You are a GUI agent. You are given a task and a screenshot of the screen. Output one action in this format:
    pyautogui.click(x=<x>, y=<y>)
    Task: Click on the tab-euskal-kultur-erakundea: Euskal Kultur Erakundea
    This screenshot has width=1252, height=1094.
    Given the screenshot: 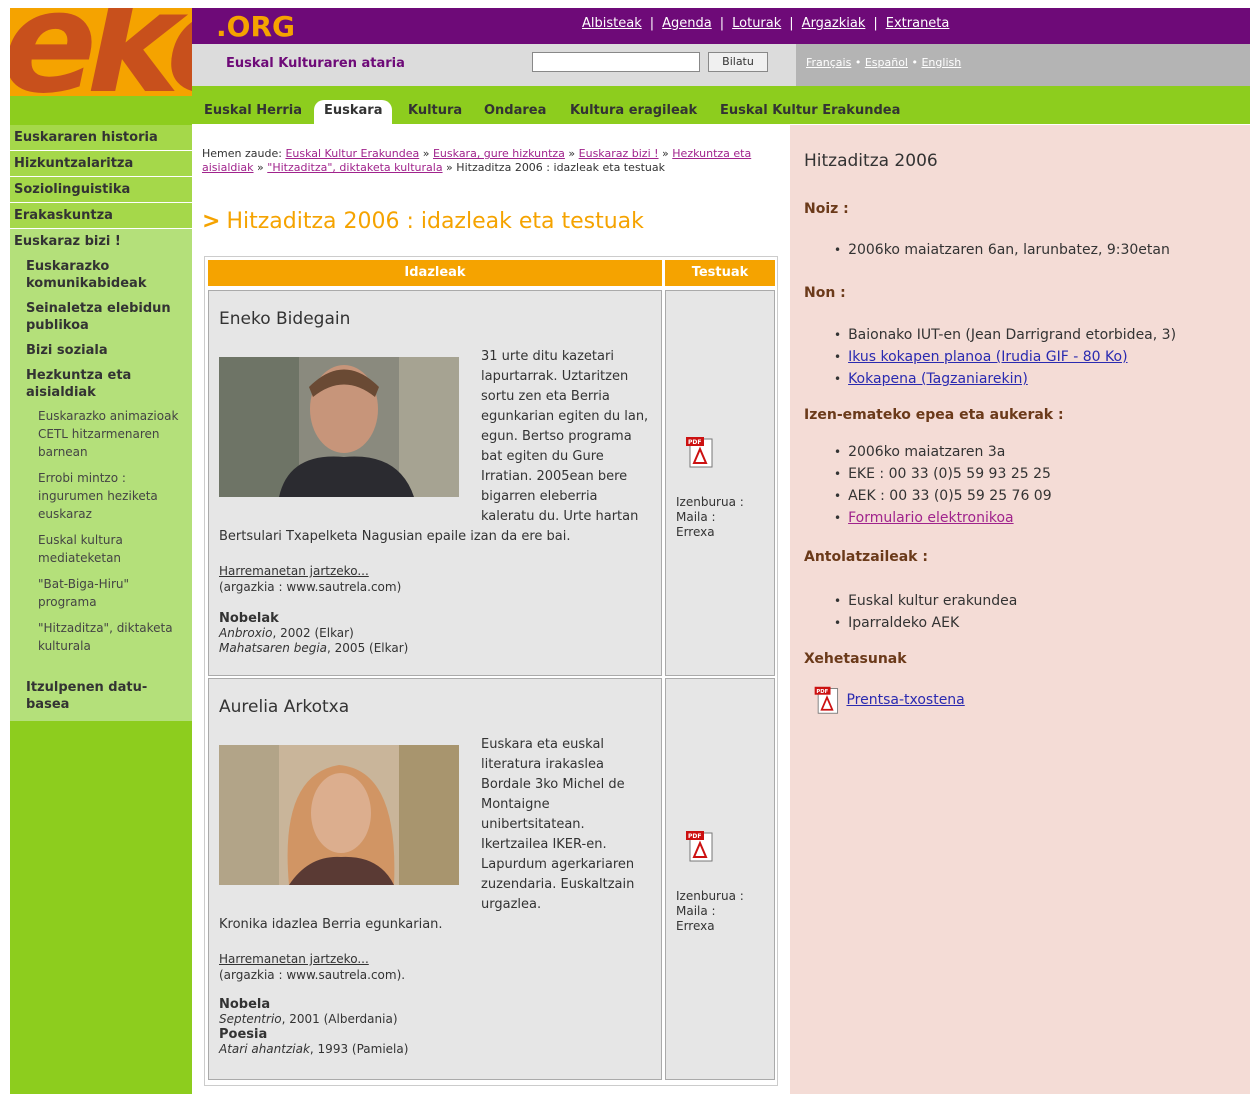 What is the action you would take?
    pyautogui.click(x=810, y=112)
    